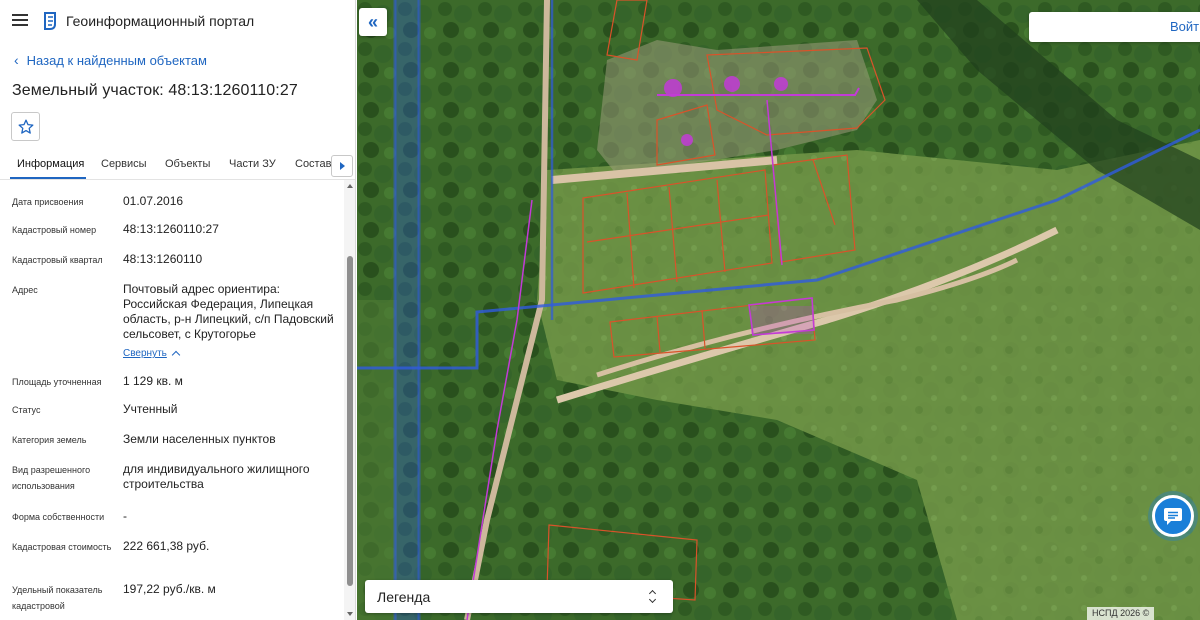 Image resolution: width=1200 pixels, height=620 pixels. I want to click on info-value: 01.07.2016, so click(153, 201).